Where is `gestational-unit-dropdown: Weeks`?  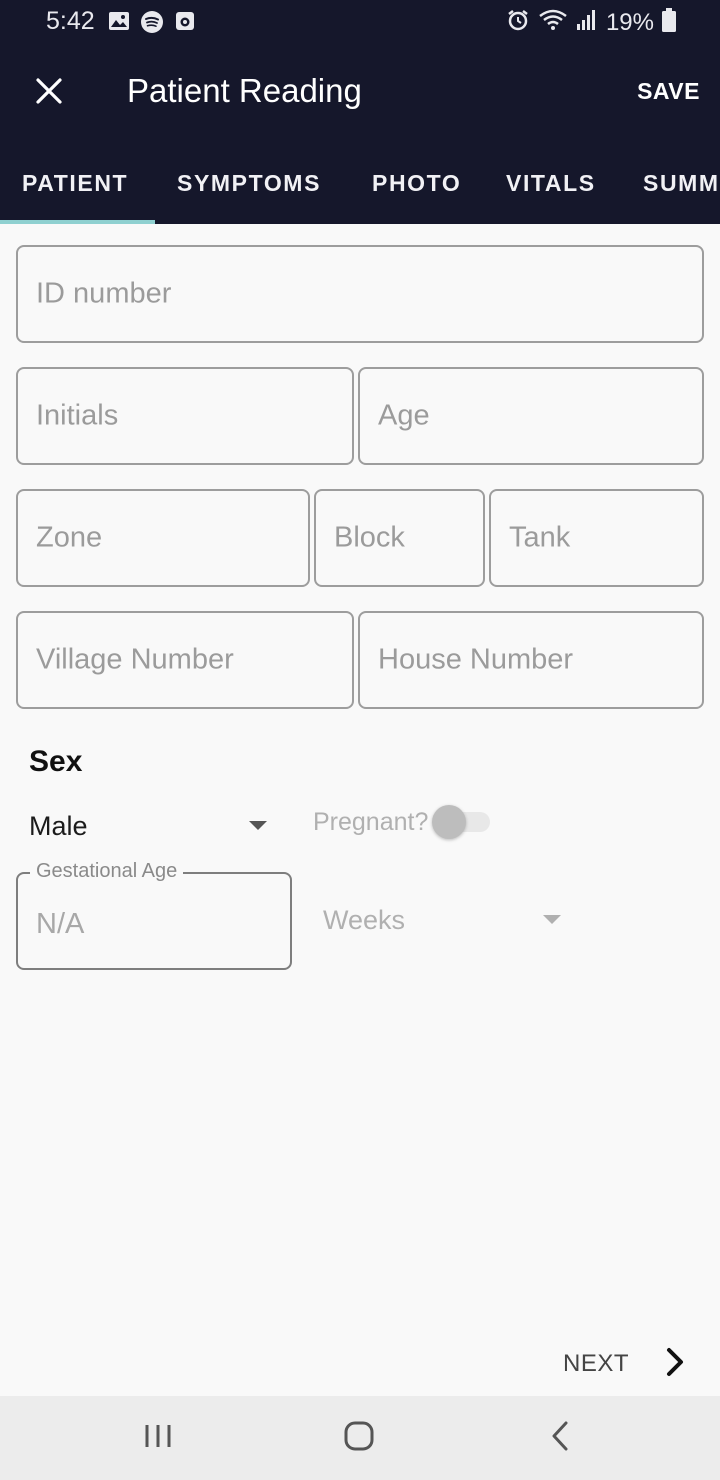 gestational-unit-dropdown: Weeks is located at coordinates (440, 921).